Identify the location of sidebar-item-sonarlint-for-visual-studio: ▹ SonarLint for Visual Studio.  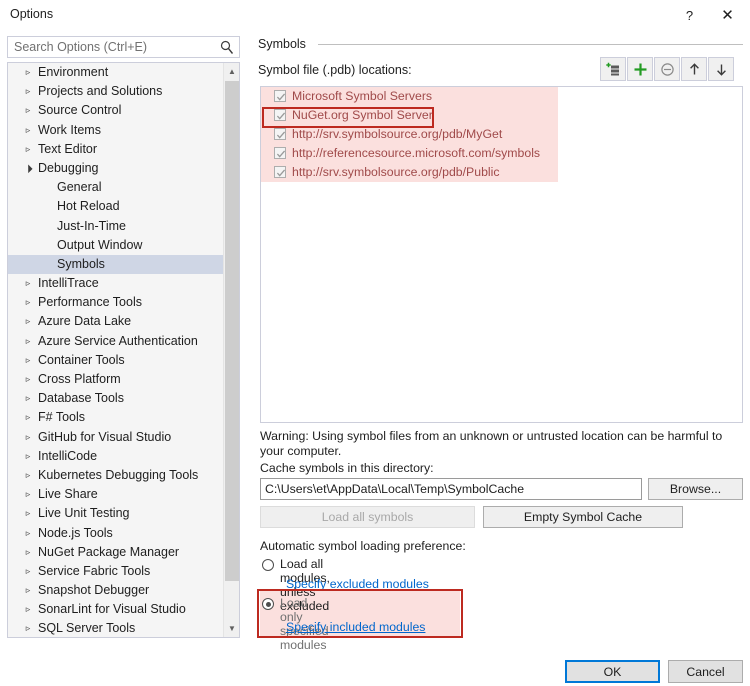
(116, 609).